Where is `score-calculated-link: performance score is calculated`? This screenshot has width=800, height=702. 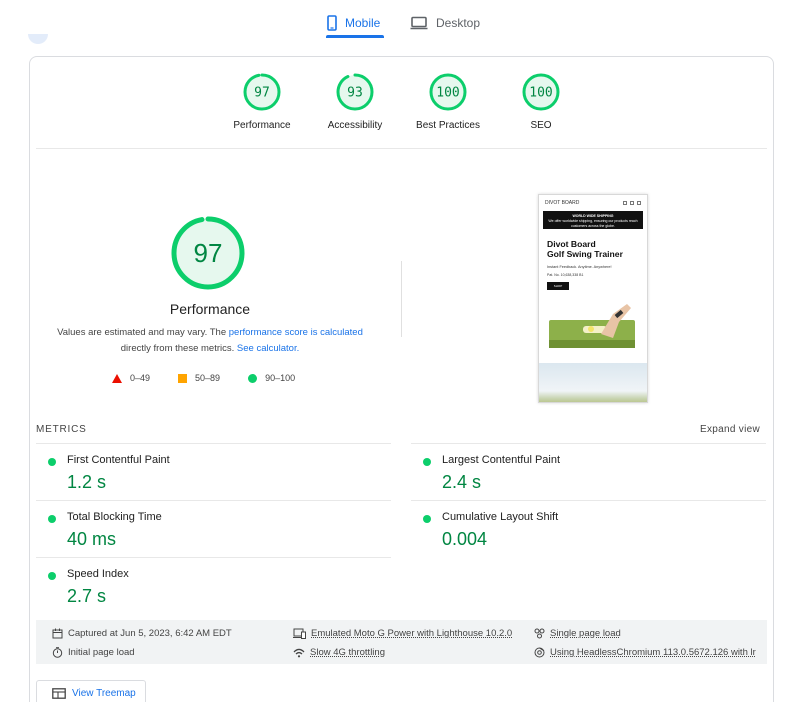
score-calculated-link: performance score is calculated is located at coordinates (296, 332).